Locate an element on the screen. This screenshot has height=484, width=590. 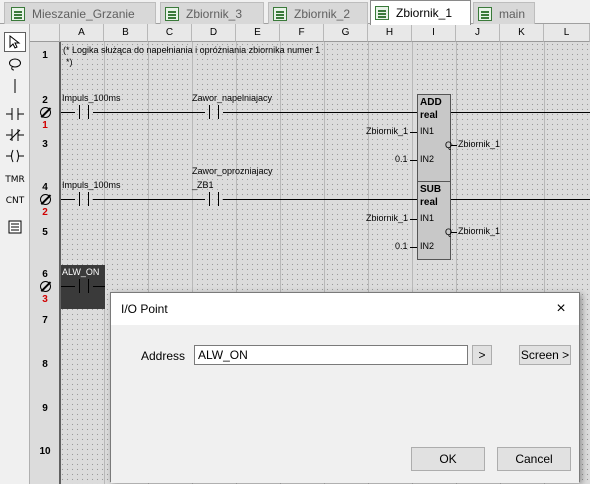
column-header-g: G is located at coordinates (346, 33).